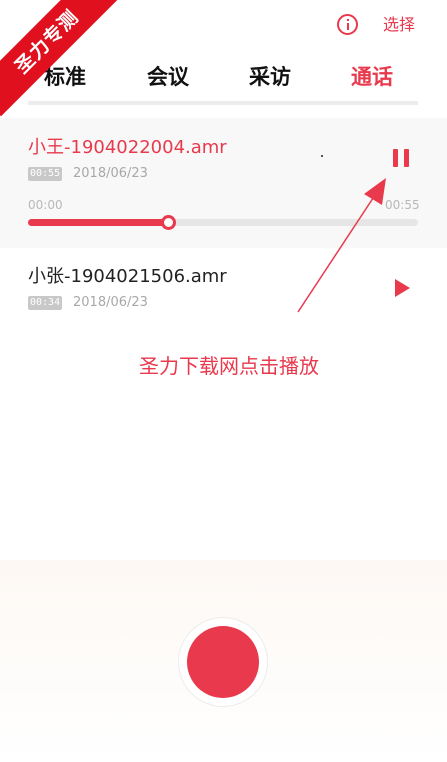 This screenshot has width=447, height=762. Describe the element at coordinates (270, 77) in the screenshot. I see `tab-interview: 采访` at that location.